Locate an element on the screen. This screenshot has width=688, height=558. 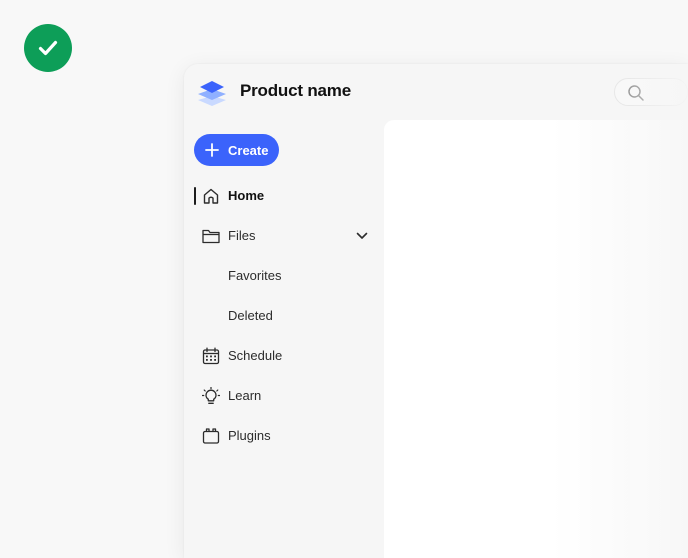
sidebar-item-label: Favorites is located at coordinates (255, 275).